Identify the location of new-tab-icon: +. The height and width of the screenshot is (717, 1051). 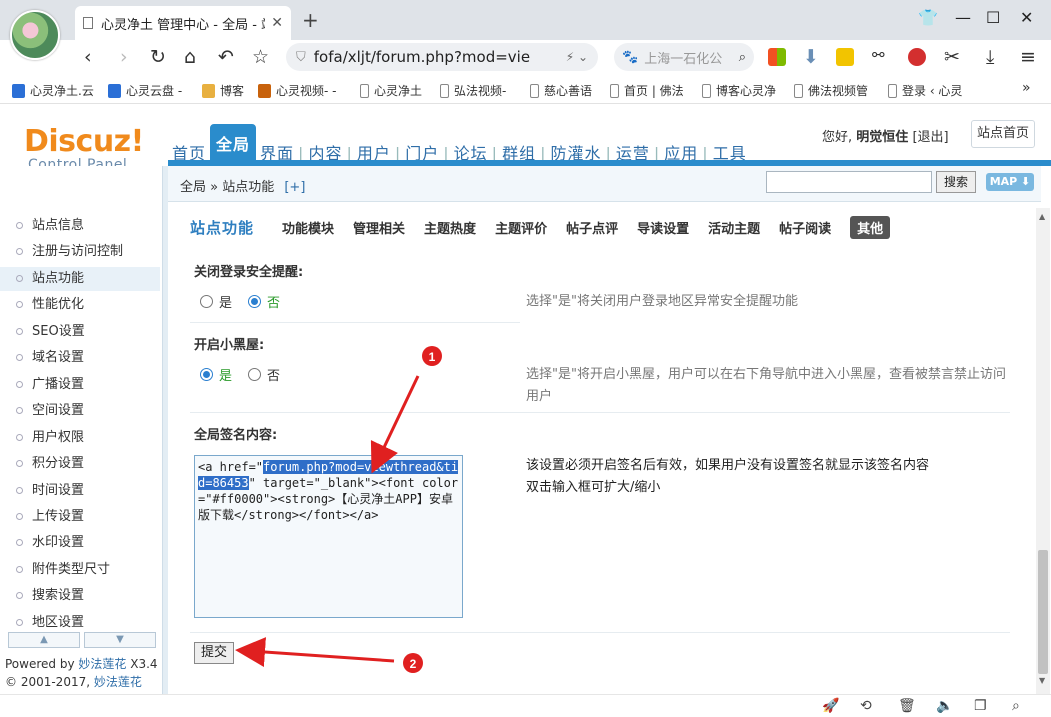
(310, 20).